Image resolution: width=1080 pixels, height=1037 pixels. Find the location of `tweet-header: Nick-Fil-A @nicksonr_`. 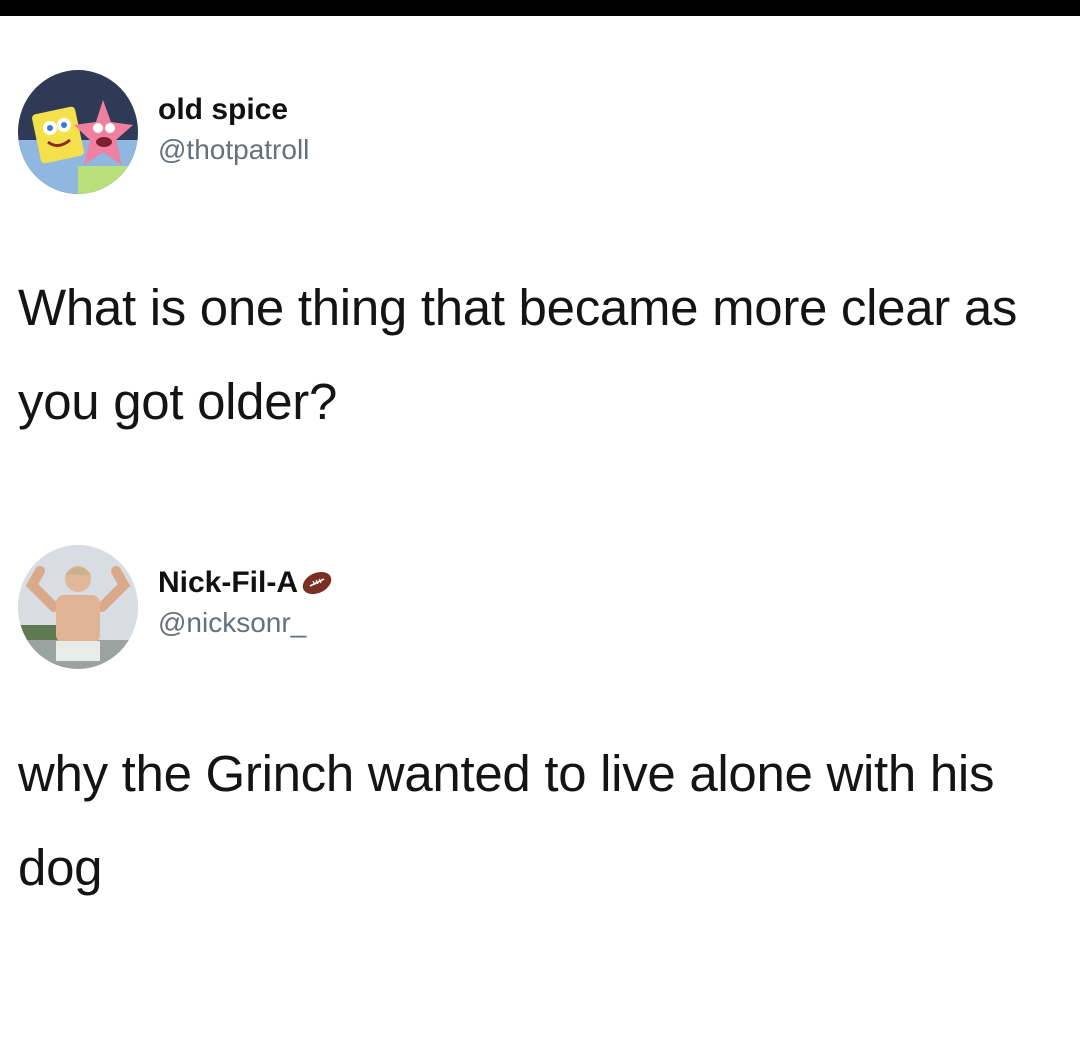

tweet-header: Nick-Fil-A @nicksonr_ is located at coordinates (540, 610).